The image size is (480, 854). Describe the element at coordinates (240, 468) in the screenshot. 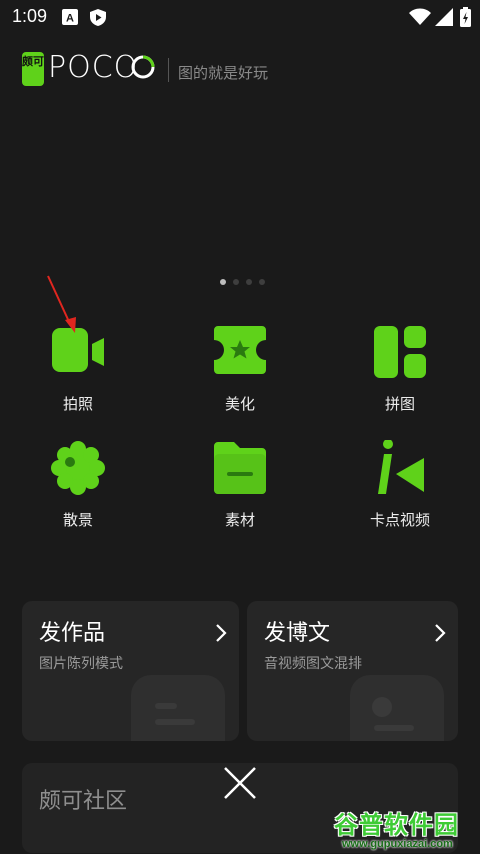

I see `folder-icon` at that location.